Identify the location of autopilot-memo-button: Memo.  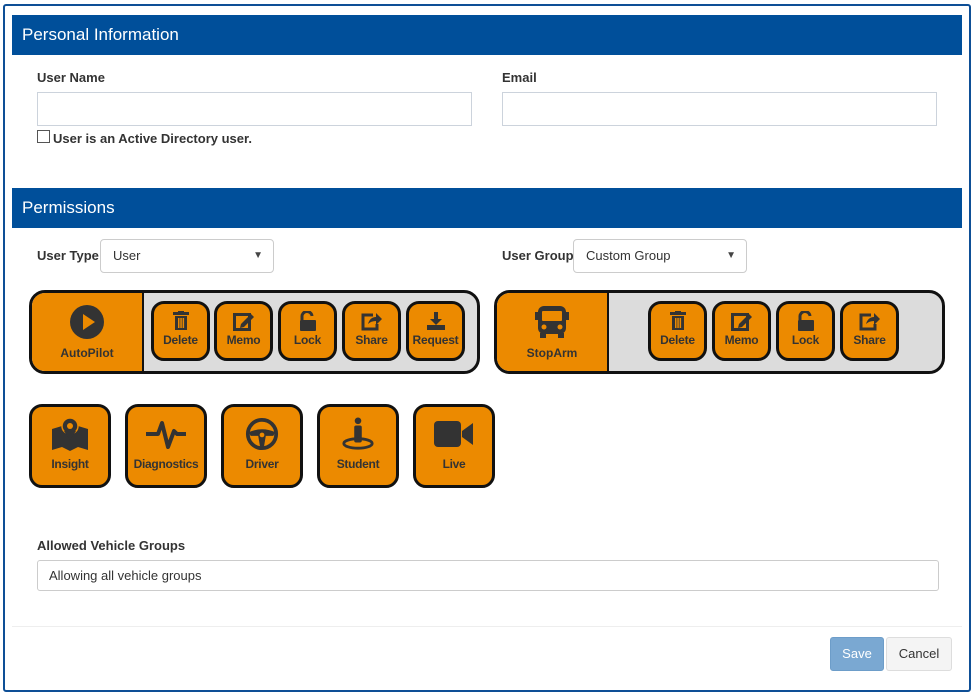
(243, 331).